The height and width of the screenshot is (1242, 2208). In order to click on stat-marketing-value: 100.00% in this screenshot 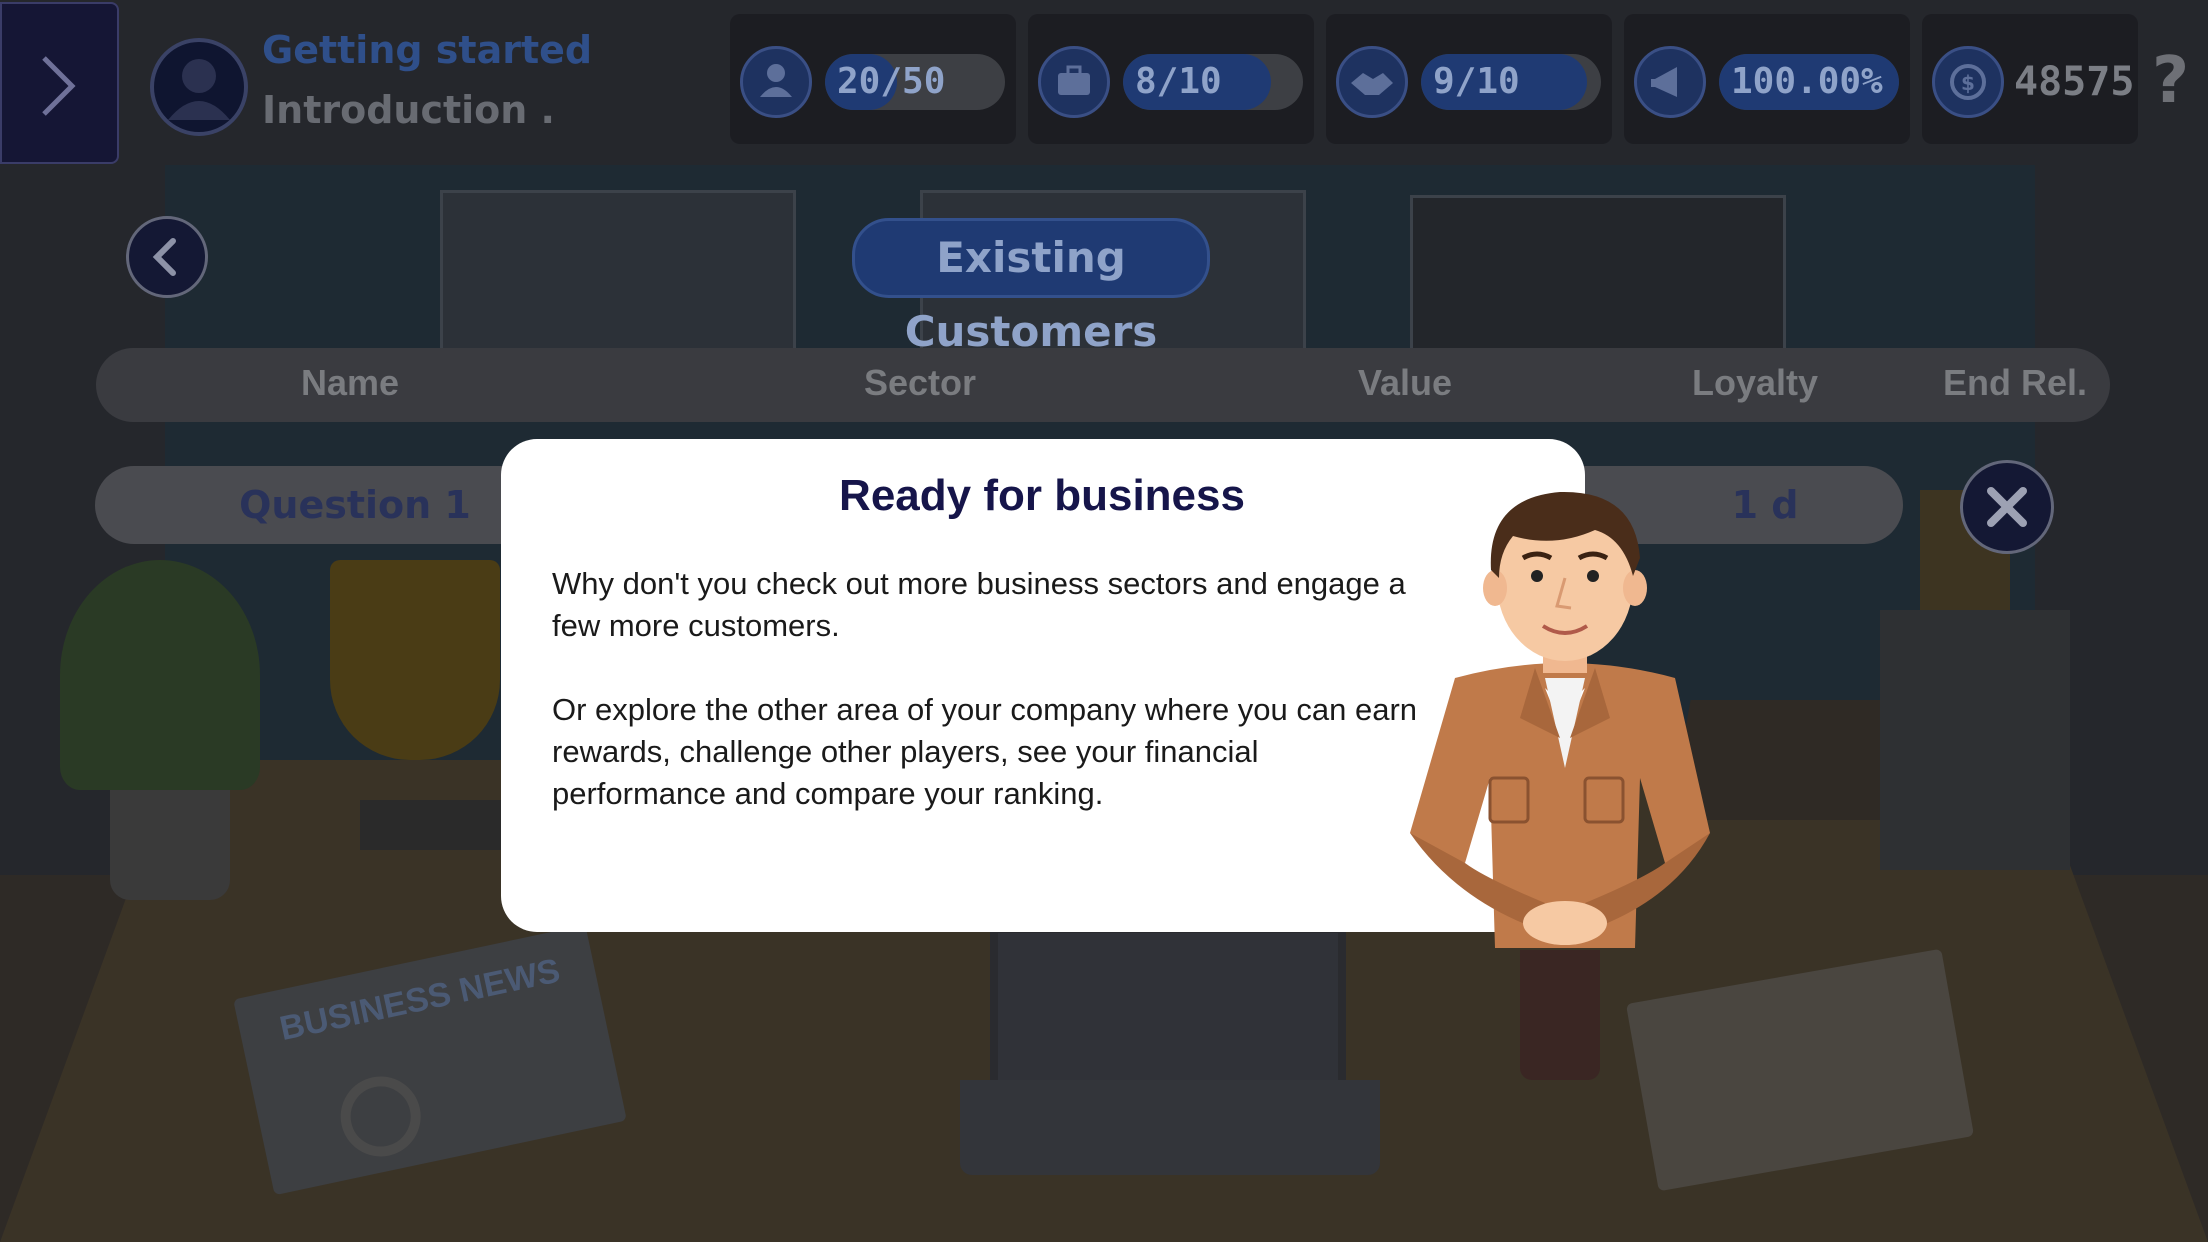, I will do `click(1807, 81)`.